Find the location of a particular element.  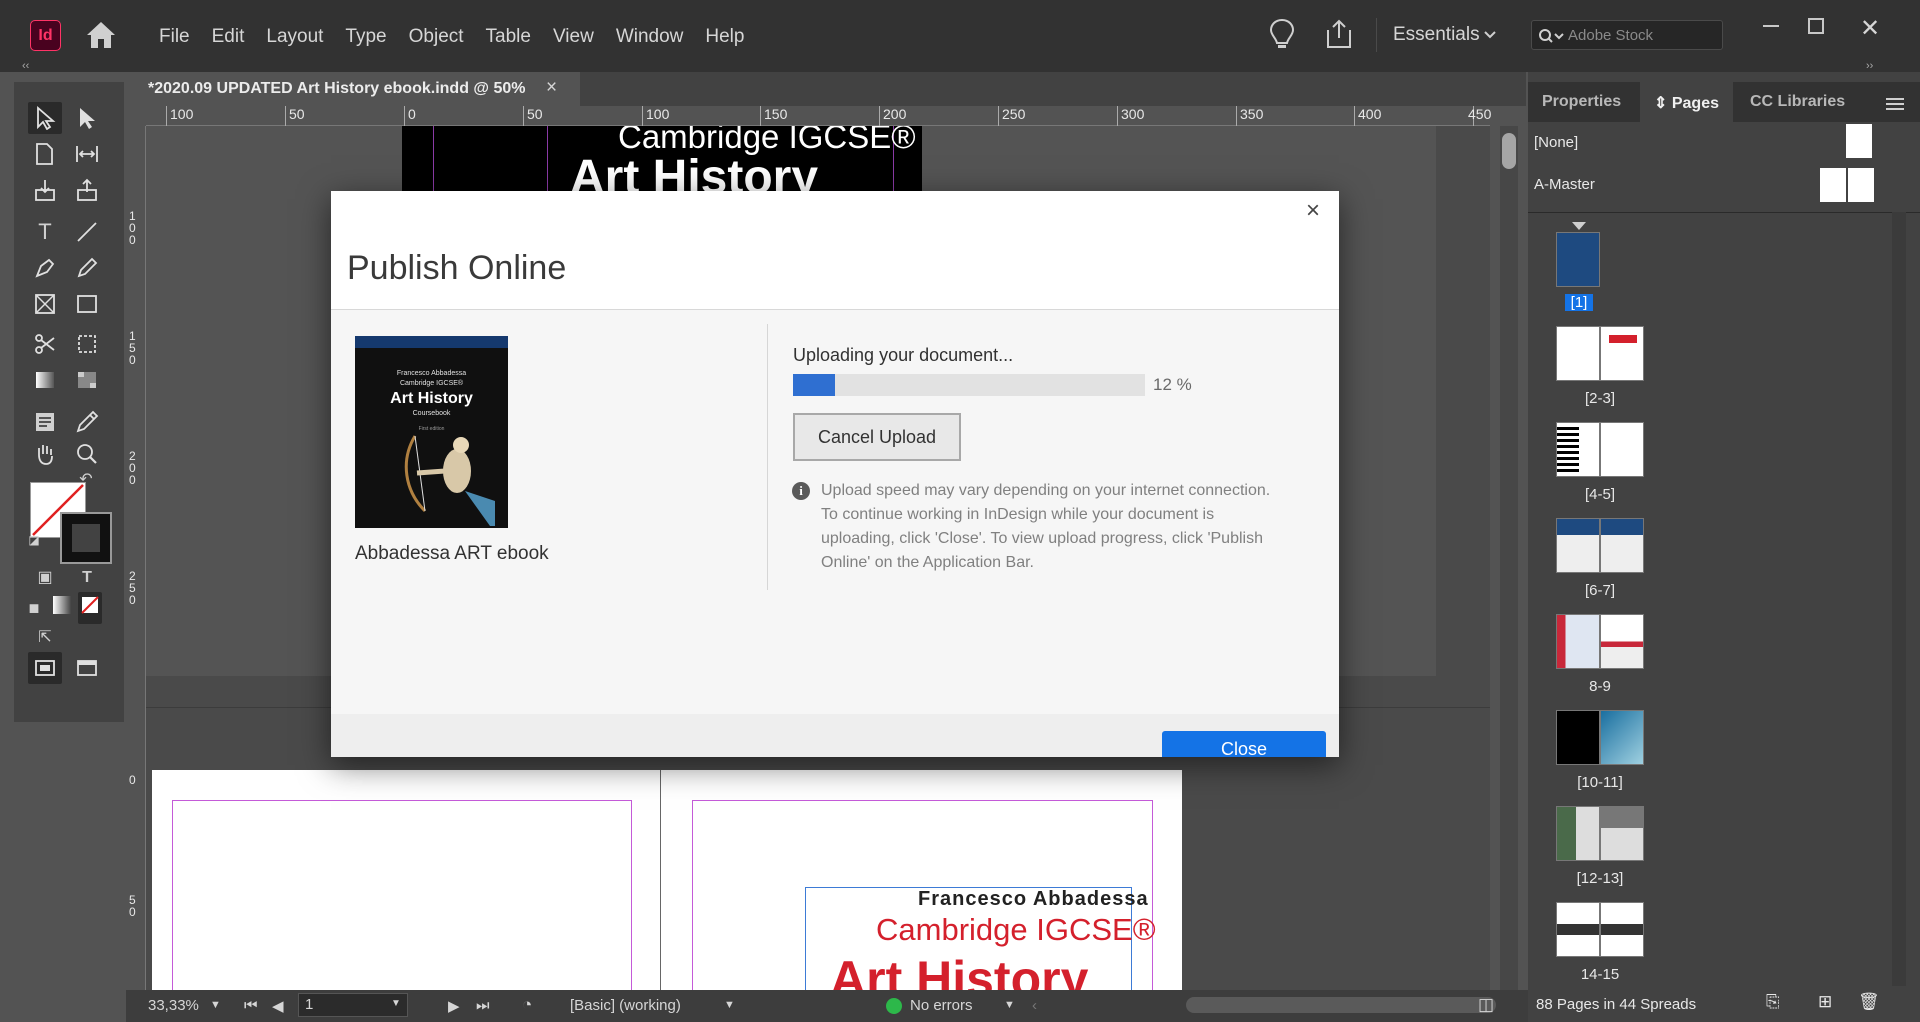

last-page-icon: ⏭ is located at coordinates (483, 1005).